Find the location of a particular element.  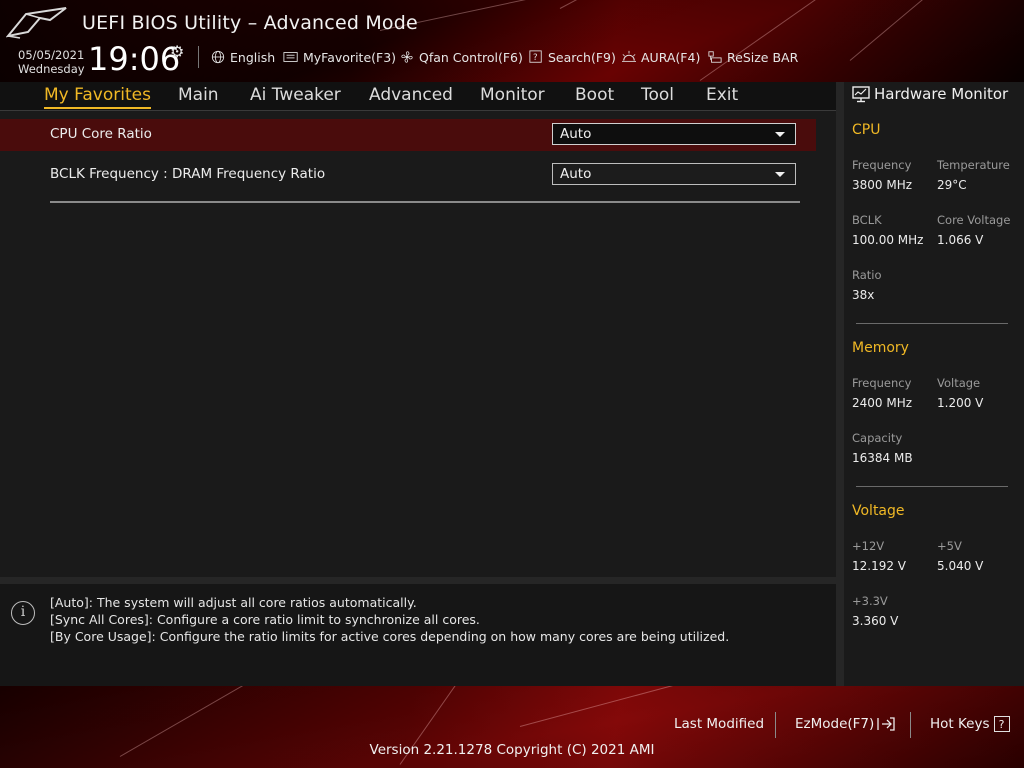

rog-logo-icon is located at coordinates (36, 23).